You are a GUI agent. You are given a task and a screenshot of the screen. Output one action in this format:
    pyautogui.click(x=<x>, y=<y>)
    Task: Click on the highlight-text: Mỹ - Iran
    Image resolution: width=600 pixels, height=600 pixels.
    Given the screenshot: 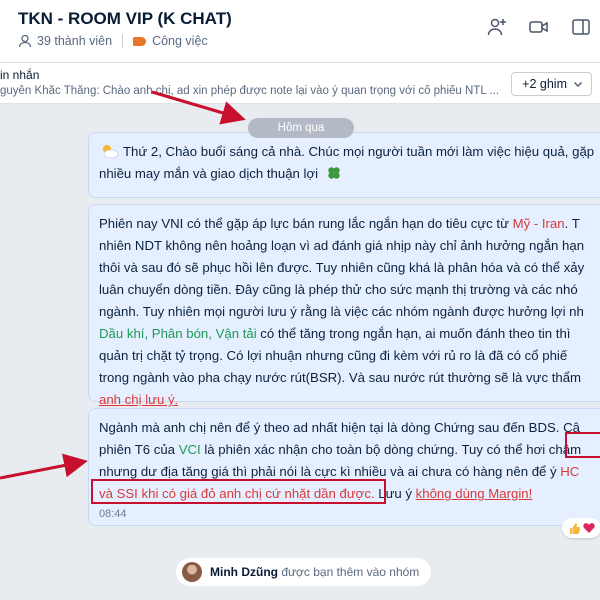 What is the action you would take?
    pyautogui.click(x=538, y=223)
    